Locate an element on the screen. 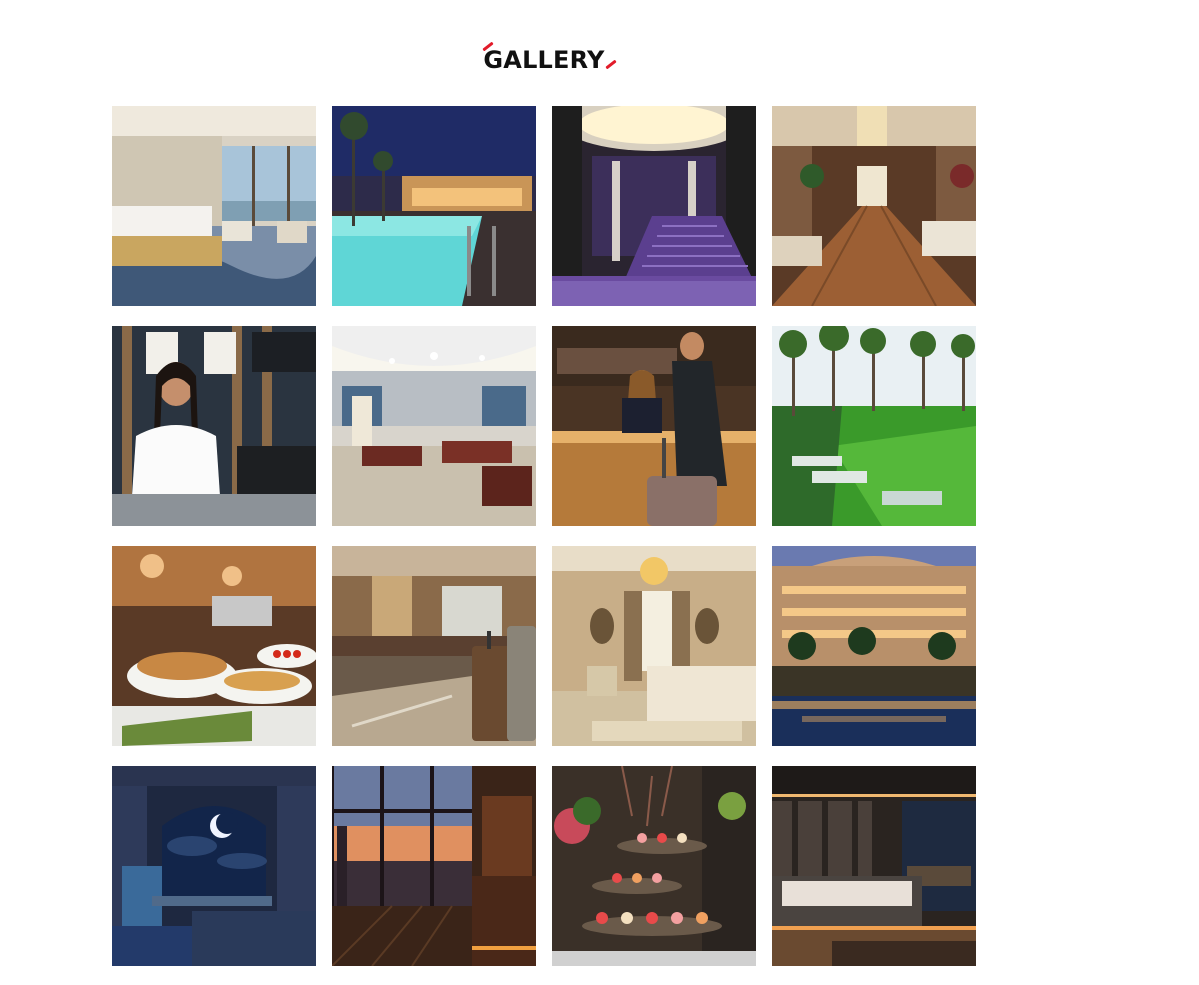 The image size is (1199, 985). title-accent-right is located at coordinates (610, 64).